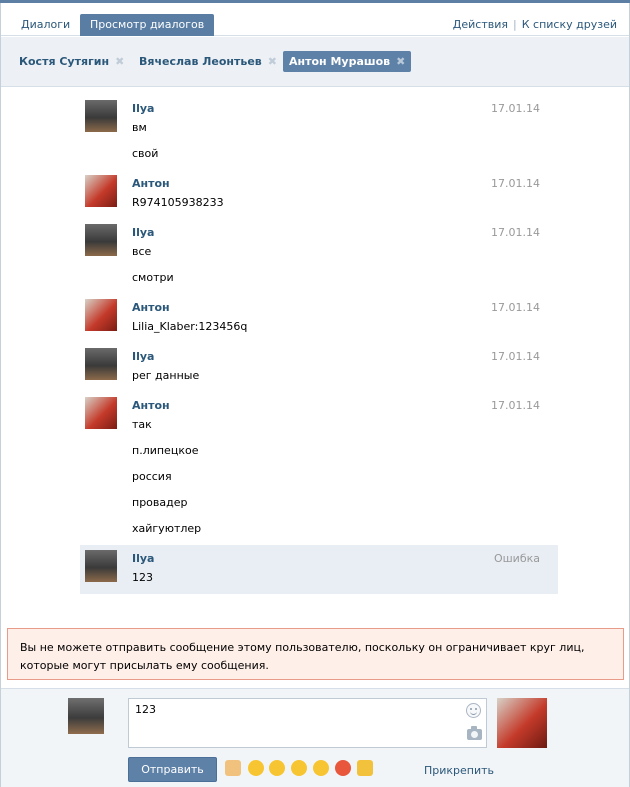 The width and height of the screenshot is (630, 787). Describe the element at coordinates (86, 716) in the screenshot. I see `my-avatar` at that location.